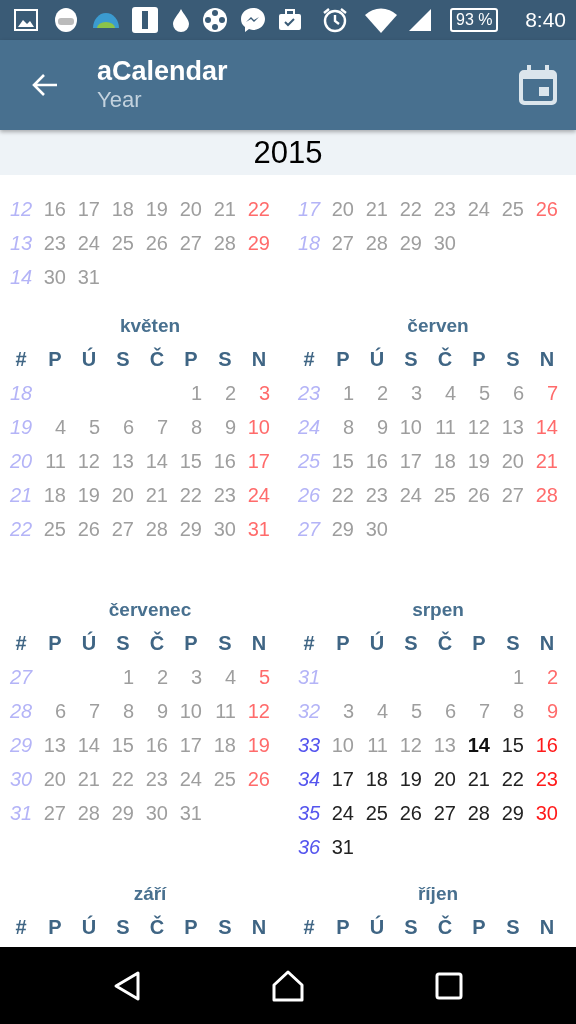  What do you see at coordinates (309, 711) in the screenshot?
I see `week-number: 32` at bounding box center [309, 711].